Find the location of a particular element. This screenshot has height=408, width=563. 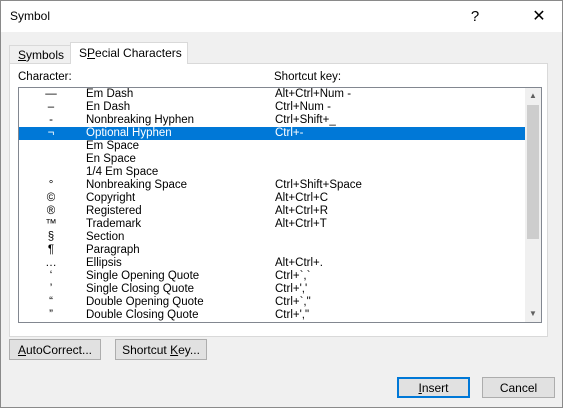

tab-symbols-mnemonic: S is located at coordinates (22, 55).